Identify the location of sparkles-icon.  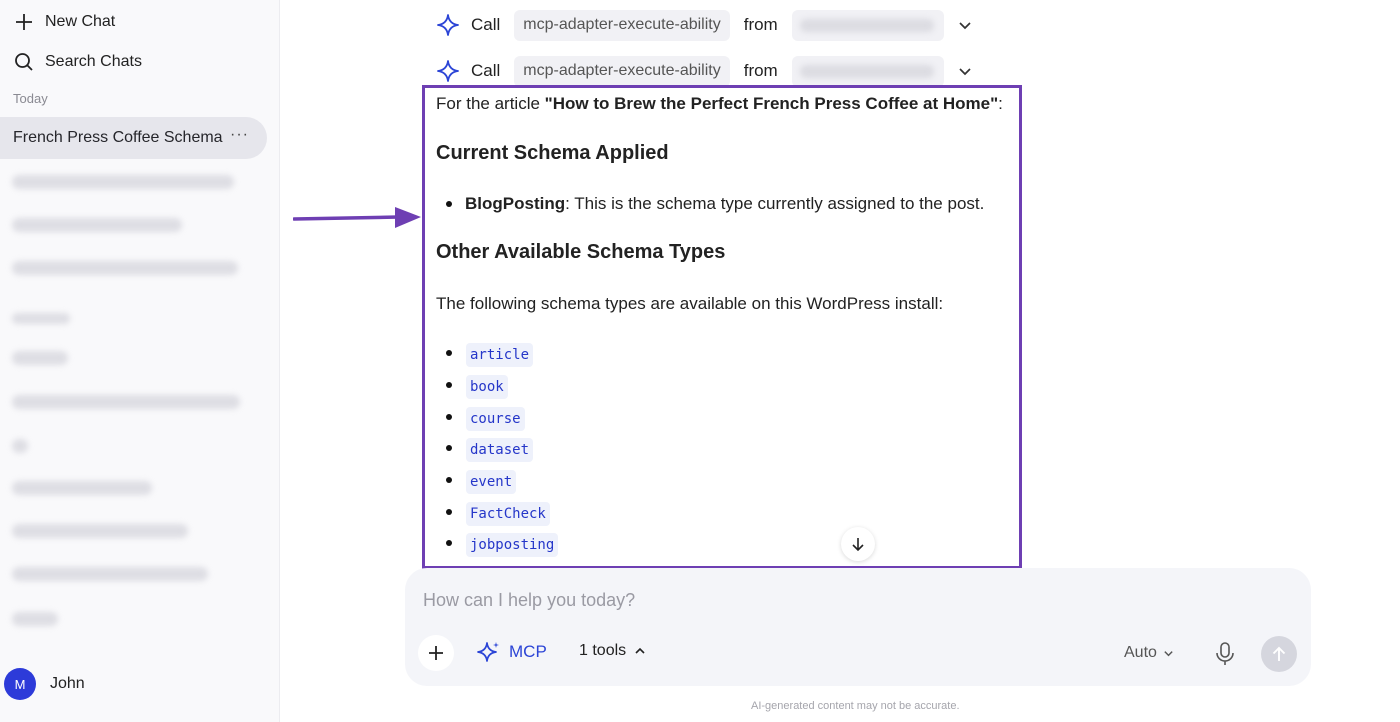
(488, 652).